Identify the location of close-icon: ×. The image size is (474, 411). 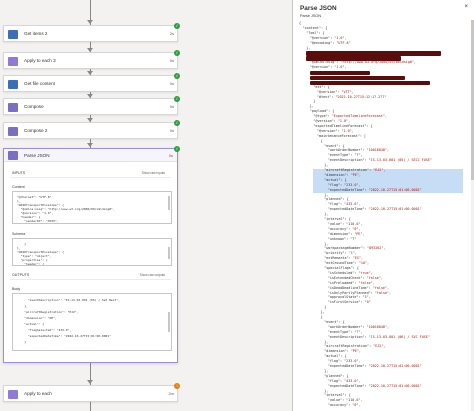
(466, 7).